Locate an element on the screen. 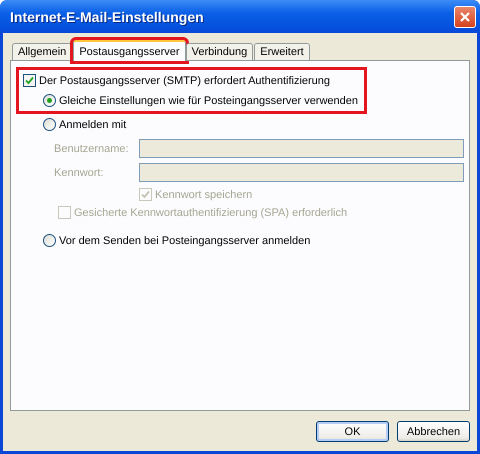 This screenshot has height=454, width=480. window-title: Internet-E-Mail-Einstellungen is located at coordinates (106, 16).